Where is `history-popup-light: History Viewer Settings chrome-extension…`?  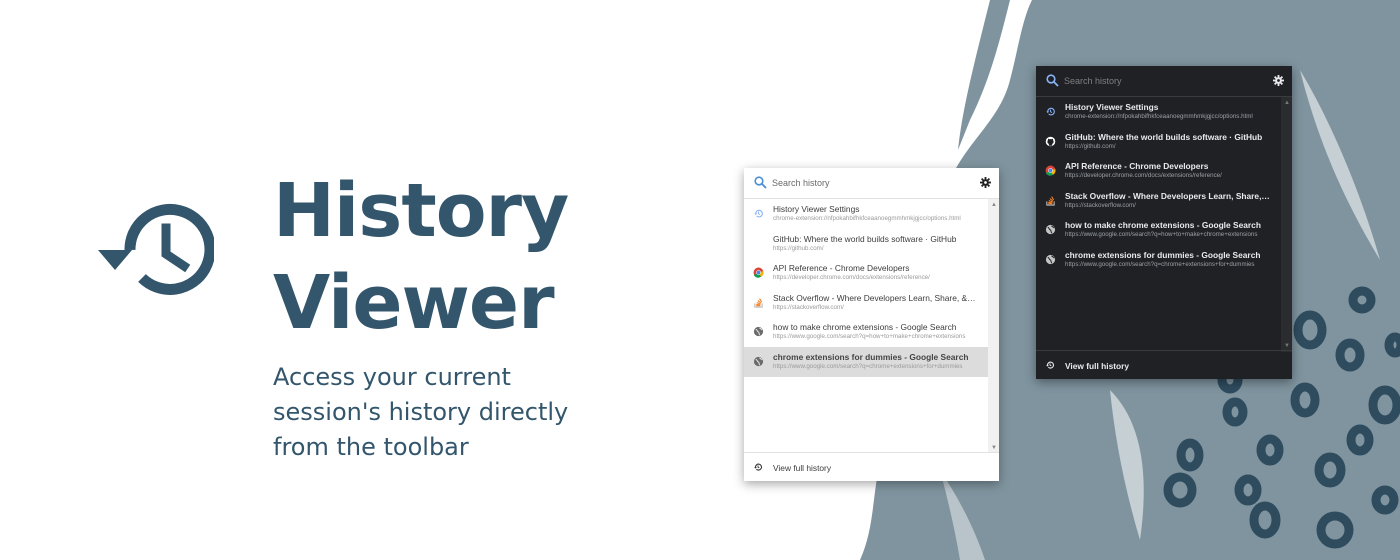
history-popup-light: History Viewer Settings chrome-extension… is located at coordinates (871, 324).